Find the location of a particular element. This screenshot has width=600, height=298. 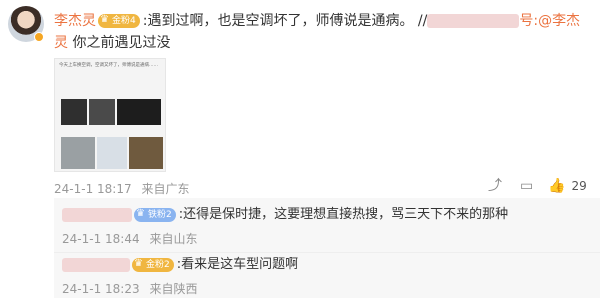

reply-item: 铁粉2:还得是保时捷，这要理想直接热搜，骂三天下不来的那种 is located at coordinates (285, 215).